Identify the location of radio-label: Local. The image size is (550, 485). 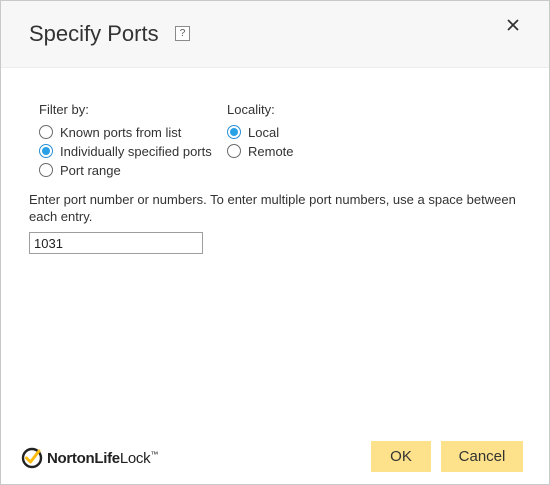
(264, 132).